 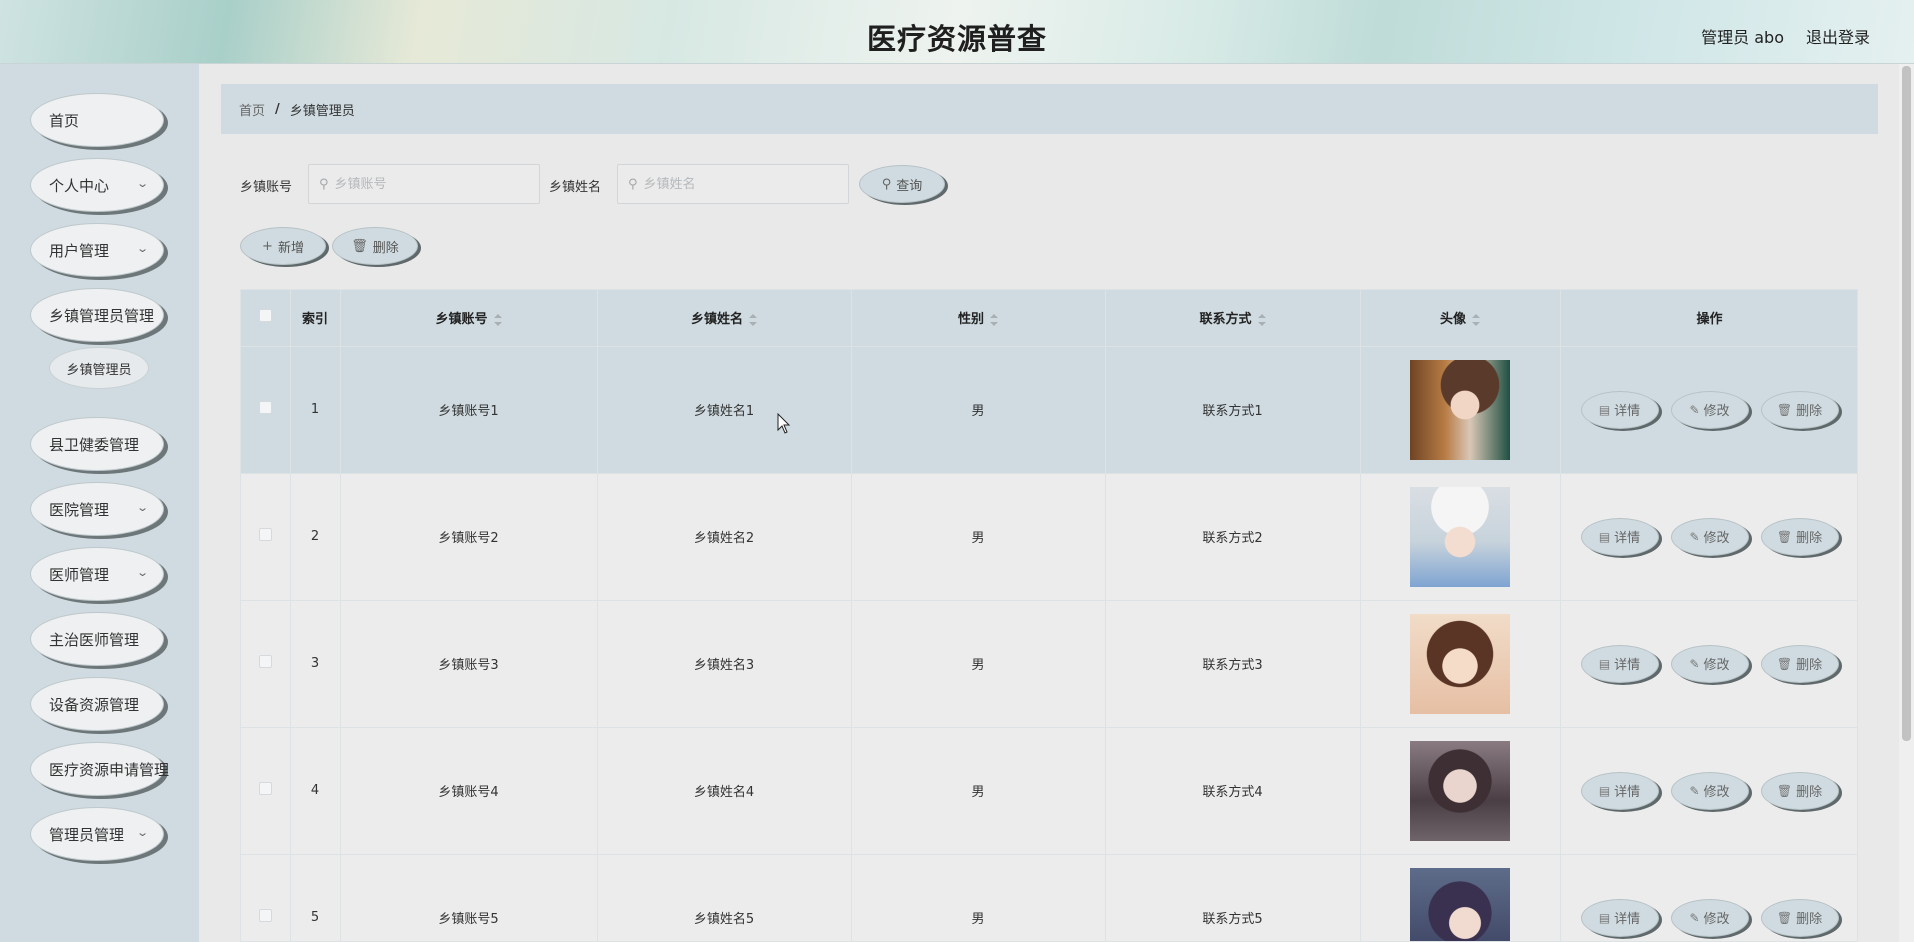 I want to click on table-row: 2 乡镇账号2 乡镇姓名2 男 联系方式2 ▤ 详情 ✎ 修改 🗑 删除, so click(x=1049, y=537).